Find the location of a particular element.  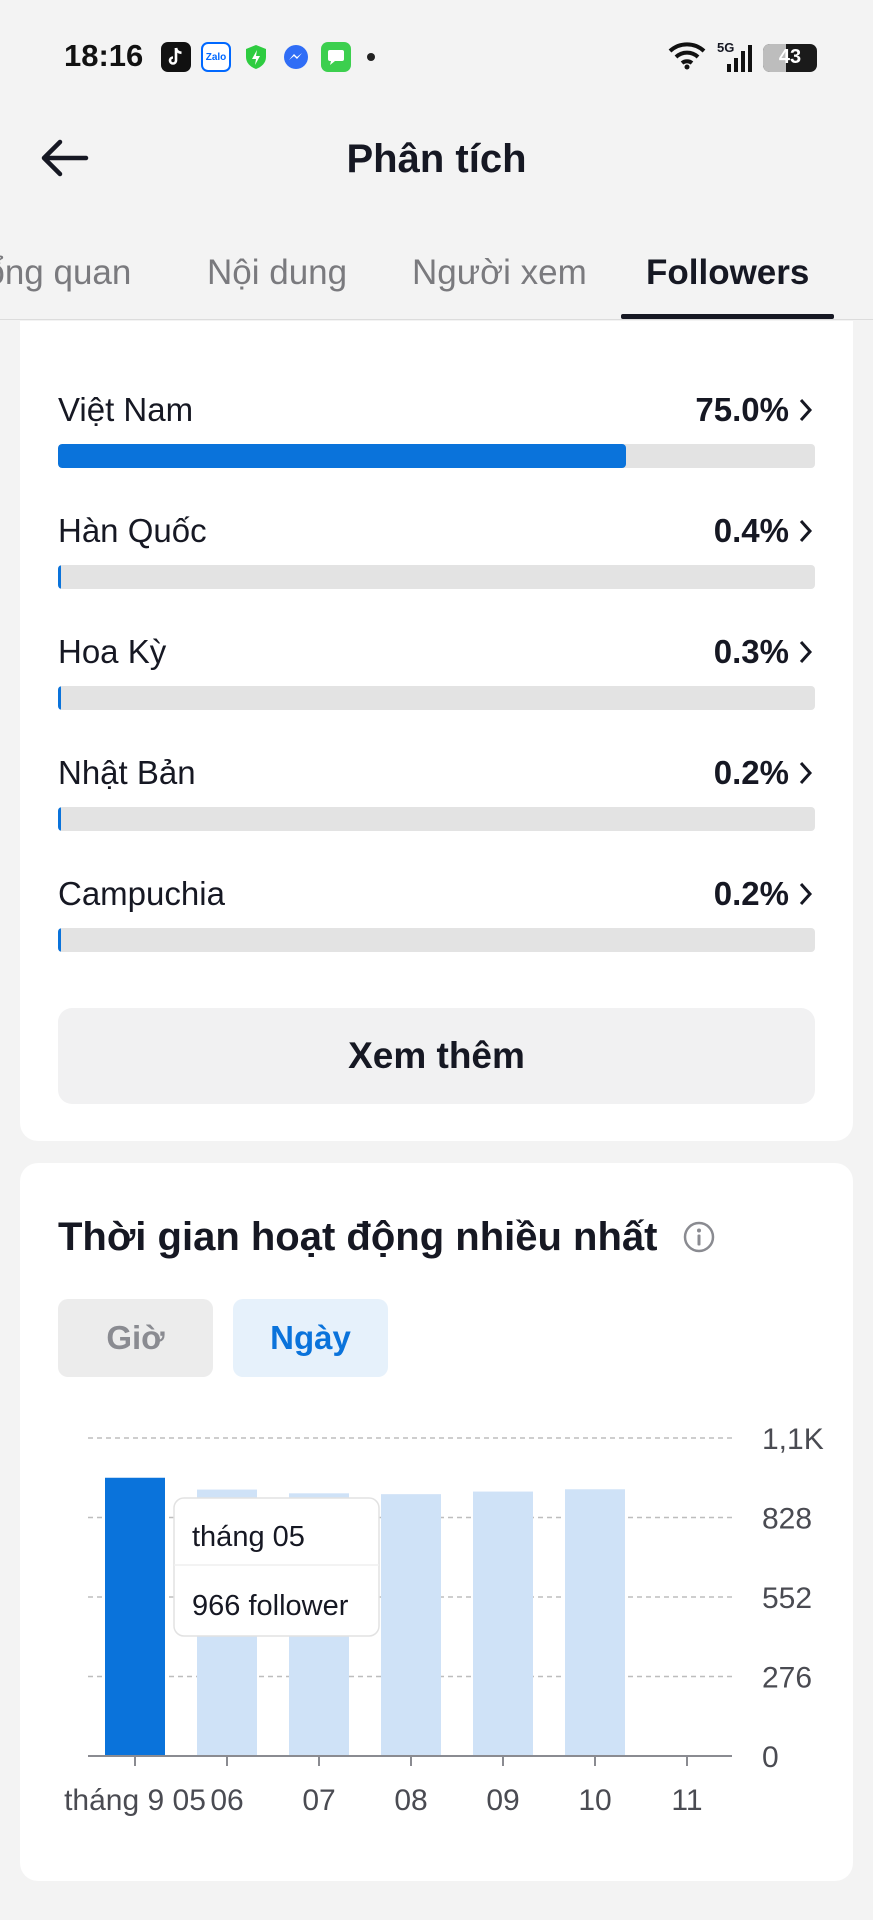

country-name: Hàn Quốc is located at coordinates (132, 530).